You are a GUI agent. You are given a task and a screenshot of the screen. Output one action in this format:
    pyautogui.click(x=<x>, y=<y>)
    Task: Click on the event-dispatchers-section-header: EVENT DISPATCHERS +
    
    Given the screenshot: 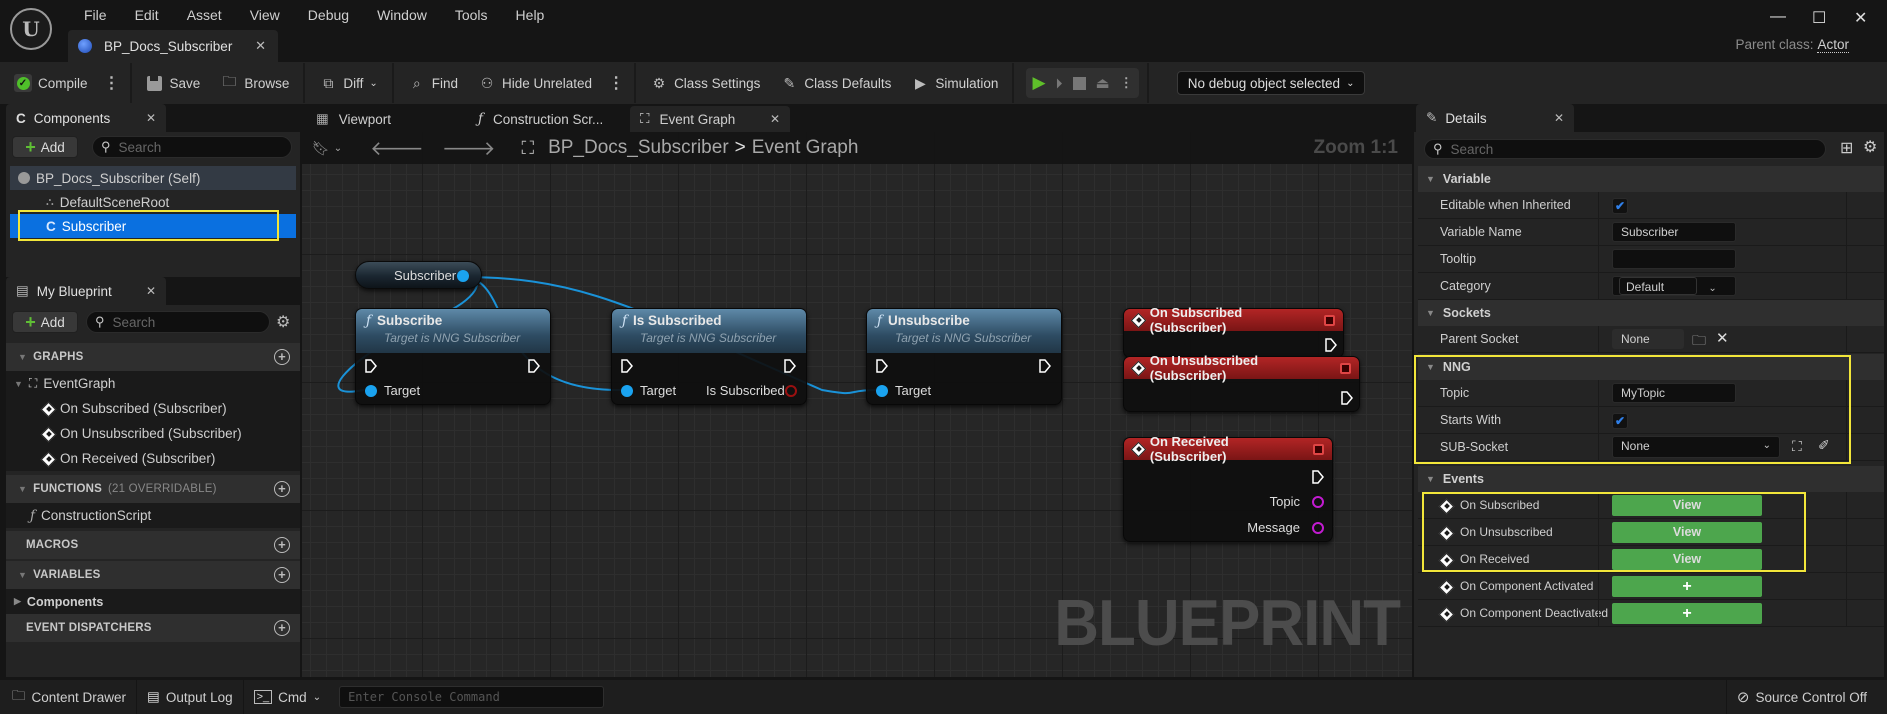 What is the action you would take?
    pyautogui.click(x=153, y=628)
    